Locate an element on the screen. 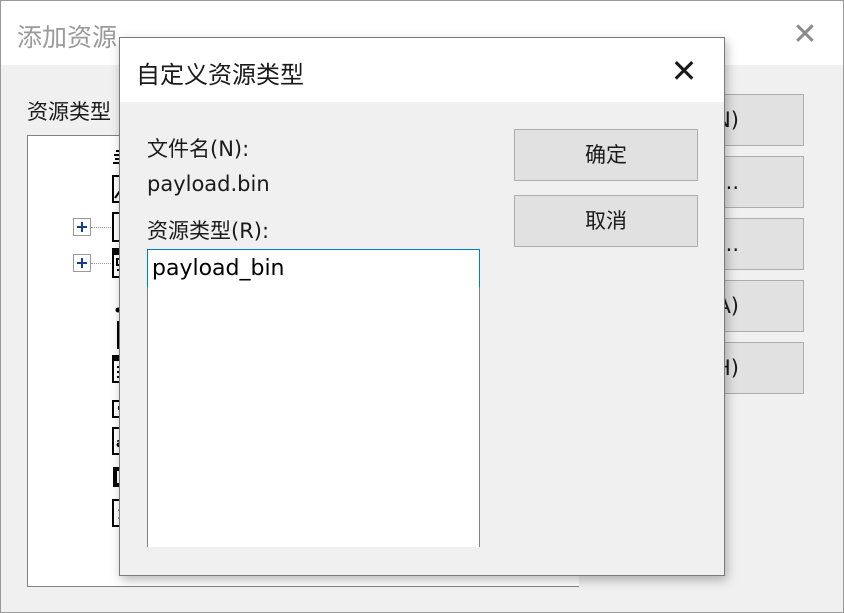 Image resolution: width=844 pixels, height=613 pixels. resource-type-input is located at coordinates (313, 268).